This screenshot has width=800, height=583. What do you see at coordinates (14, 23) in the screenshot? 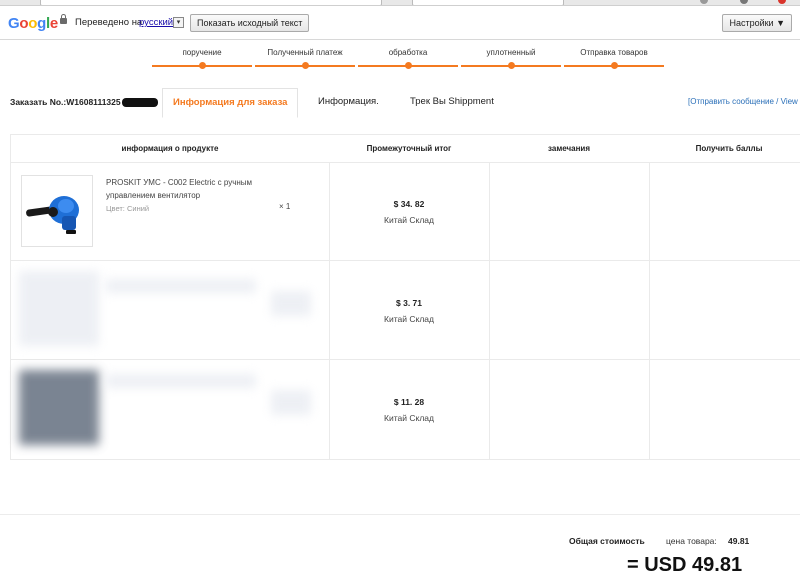
I see `google-logo-letter: G` at bounding box center [14, 23].